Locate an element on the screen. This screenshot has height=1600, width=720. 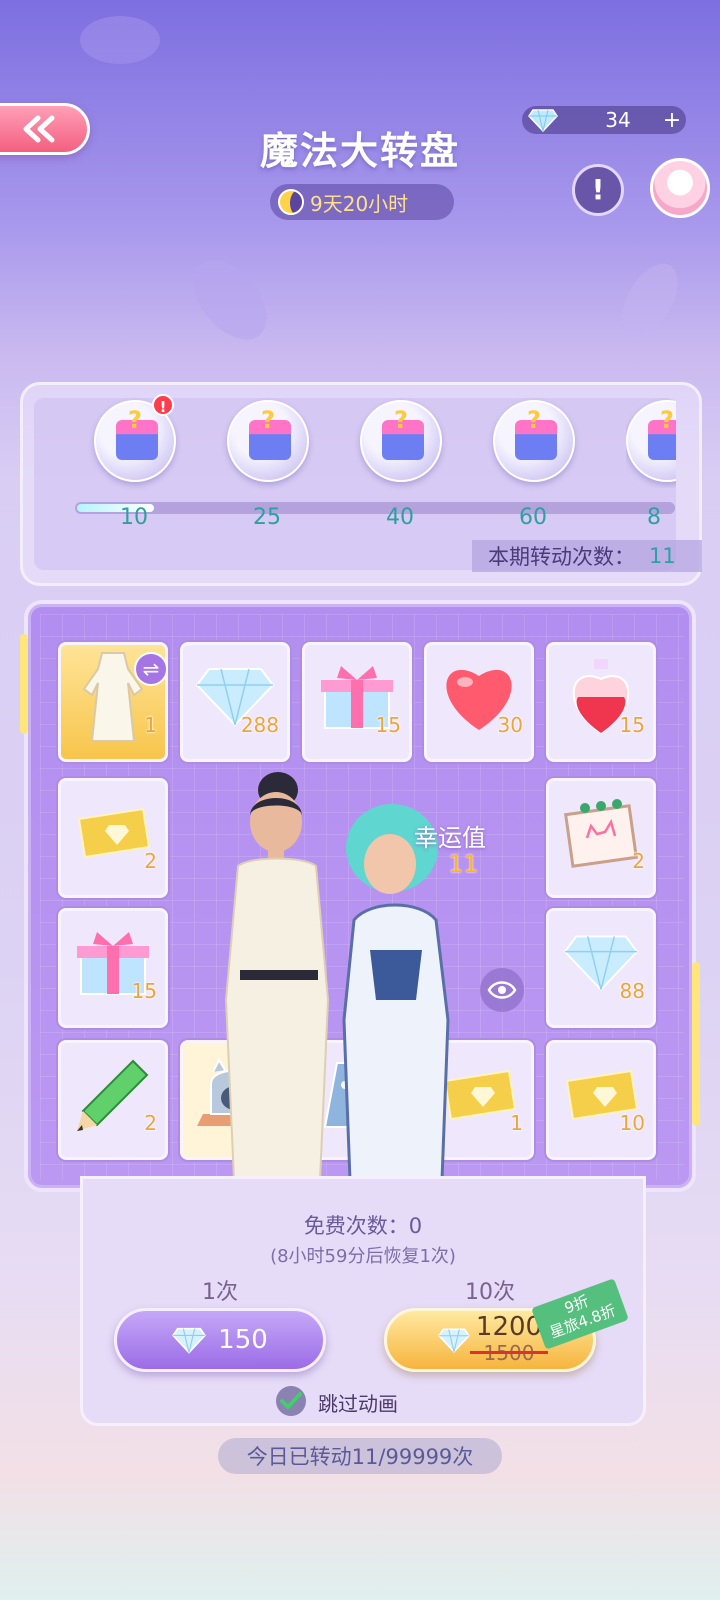
prize-cell-heart: 30 is located at coordinates (479, 702).